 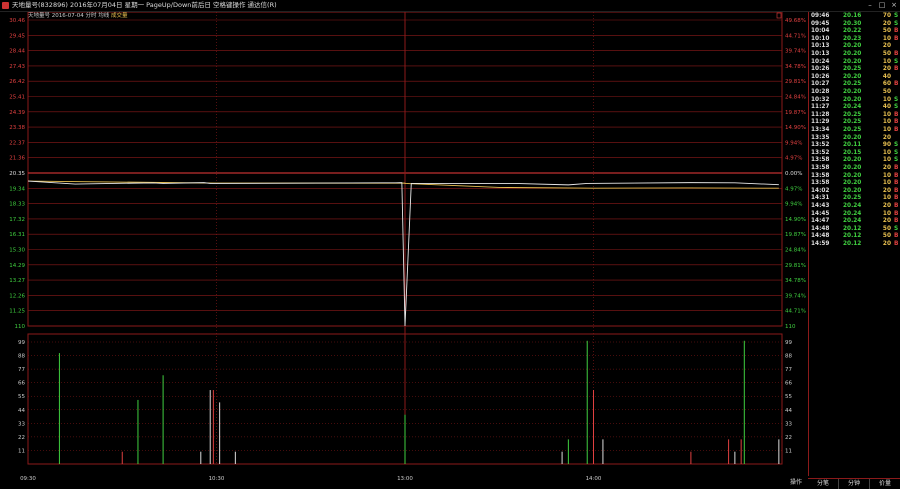 What do you see at coordinates (21, 424) in the screenshot?
I see `volume-tick-label: 33` at bounding box center [21, 424].